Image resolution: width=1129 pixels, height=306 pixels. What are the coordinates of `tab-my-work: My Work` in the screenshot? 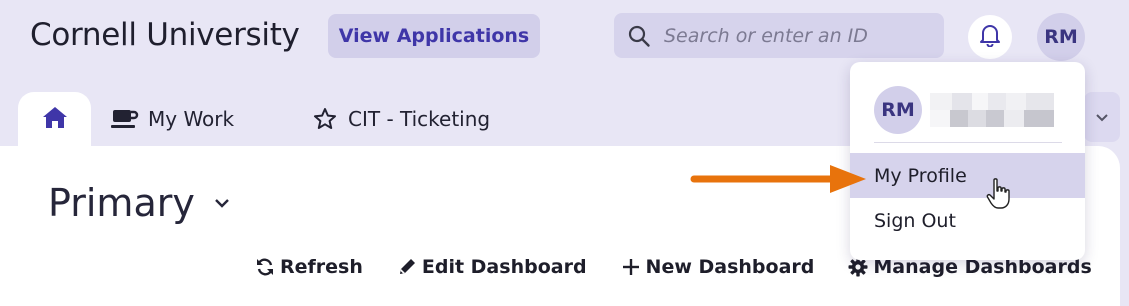 It's located at (172, 119).